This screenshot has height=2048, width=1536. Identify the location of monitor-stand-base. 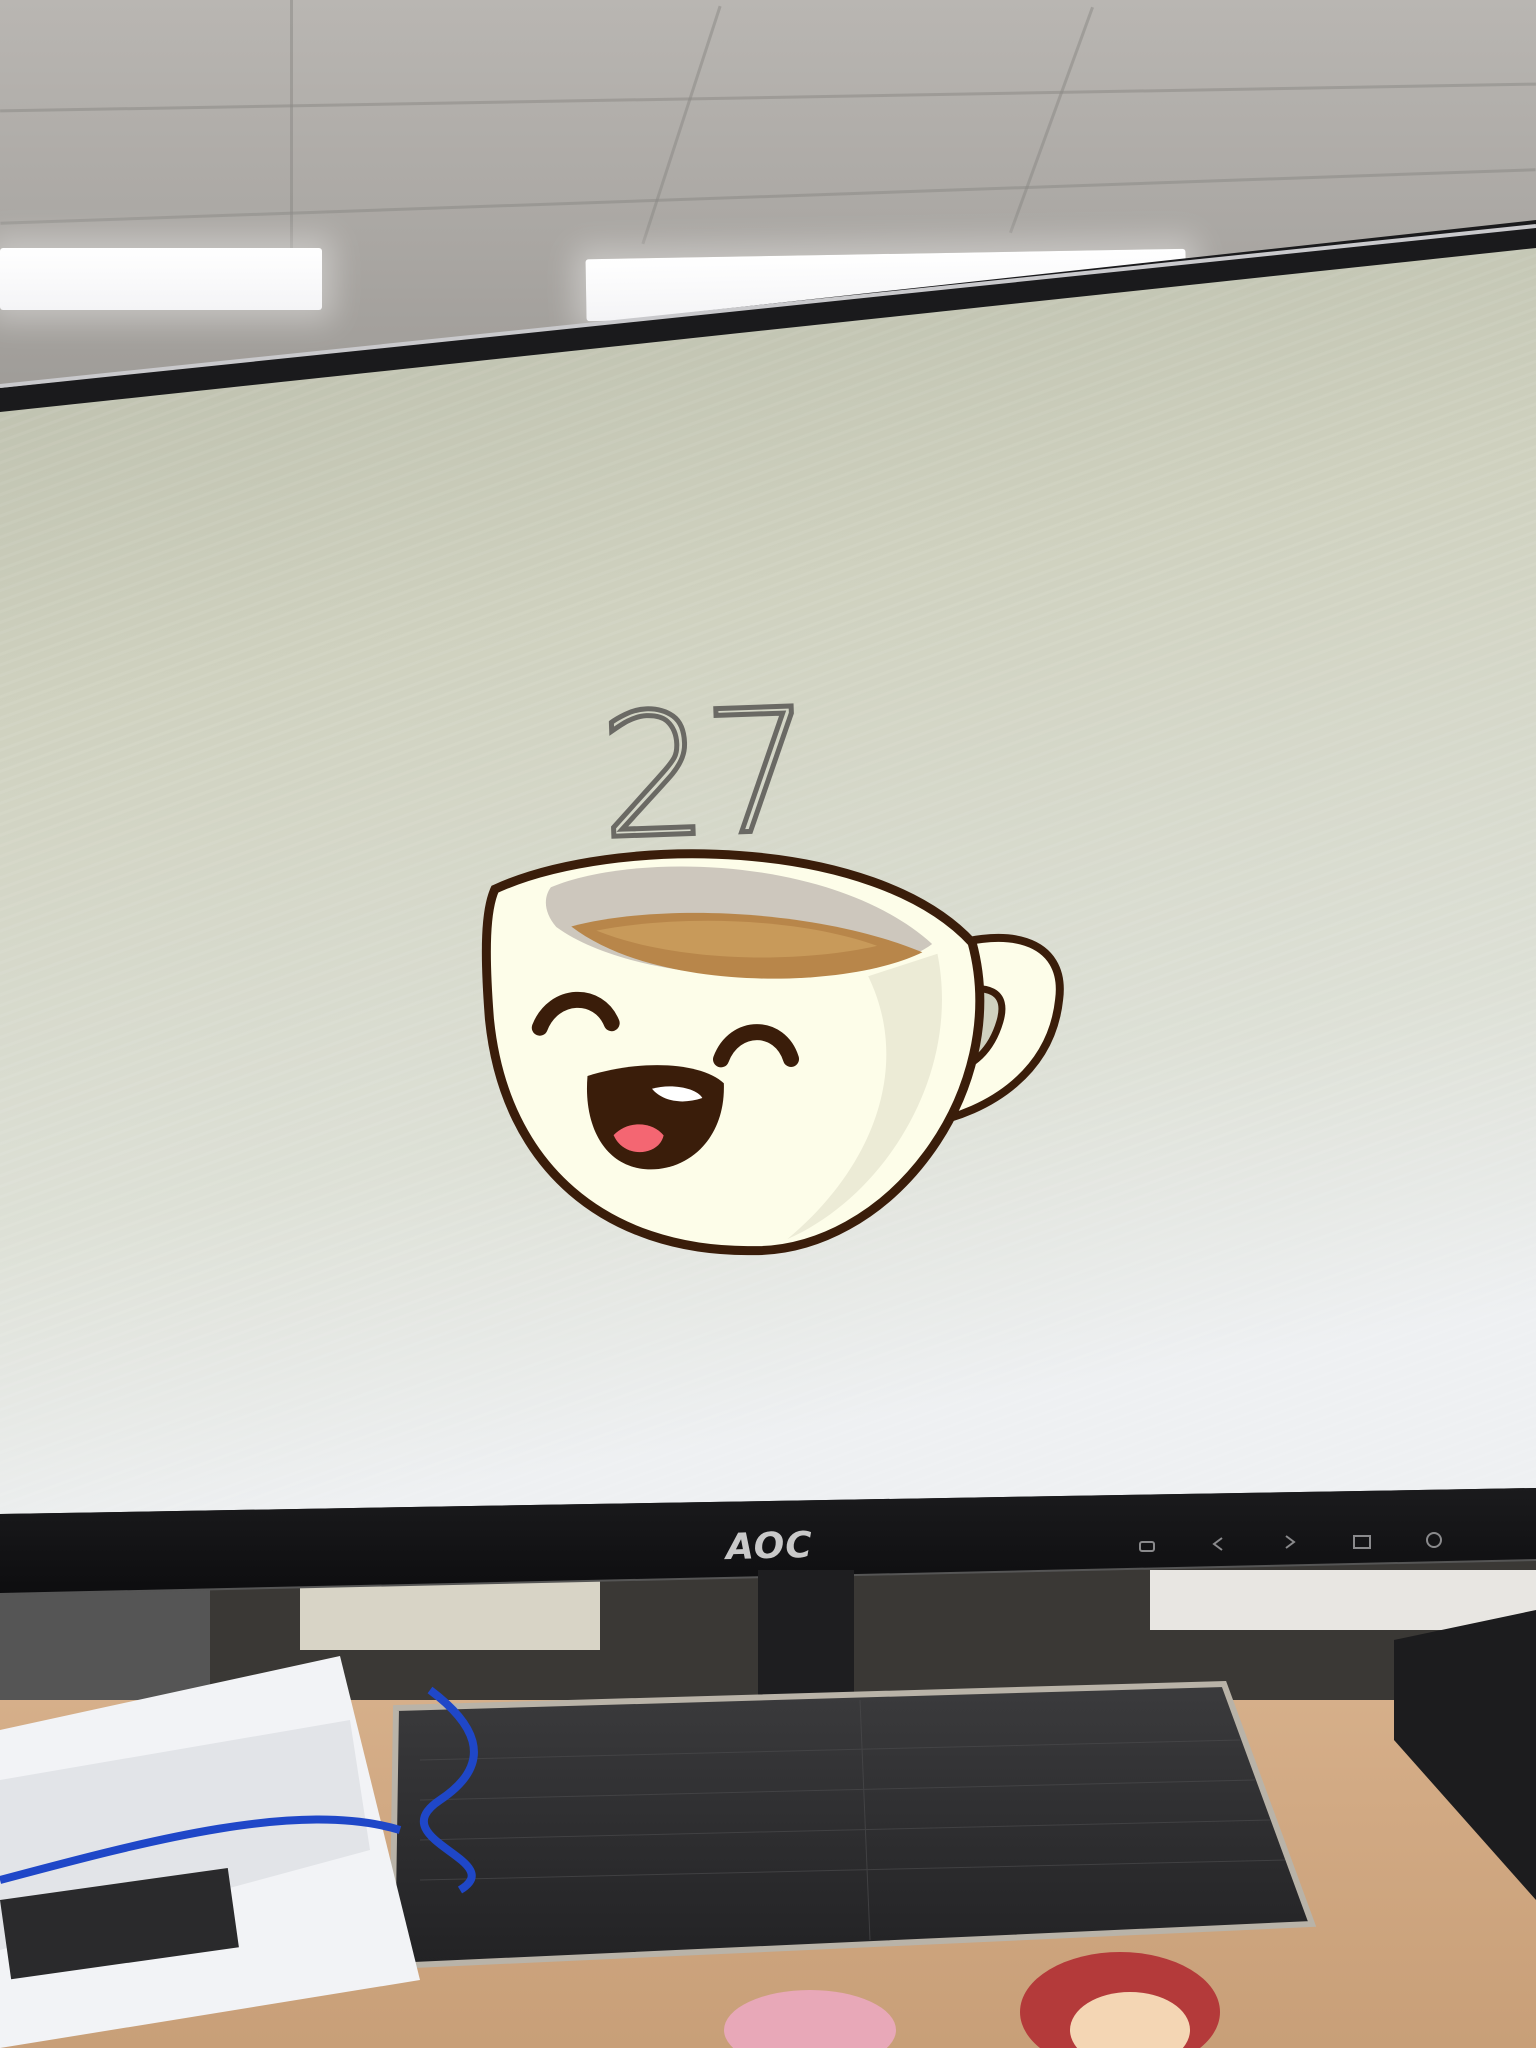
(852, 1825).